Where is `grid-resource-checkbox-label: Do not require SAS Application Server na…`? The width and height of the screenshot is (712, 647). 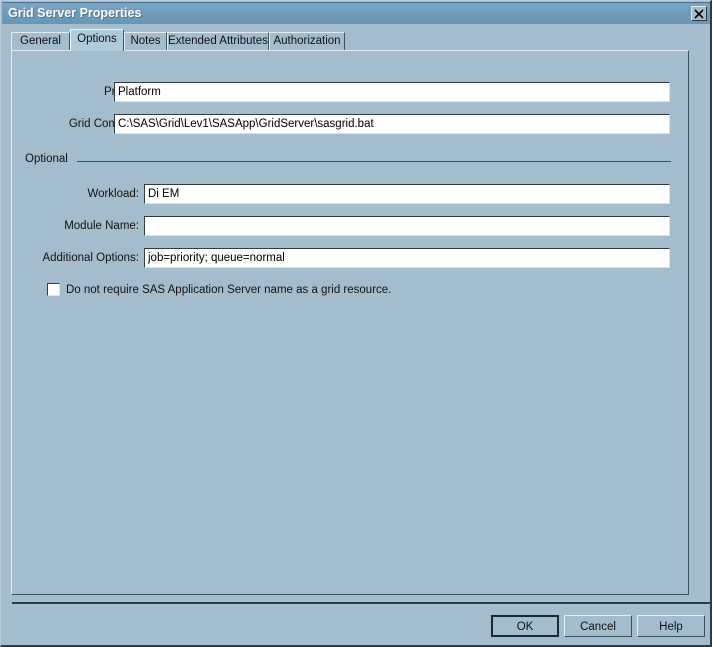
grid-resource-checkbox-label: Do not require SAS Application Server na… is located at coordinates (229, 290).